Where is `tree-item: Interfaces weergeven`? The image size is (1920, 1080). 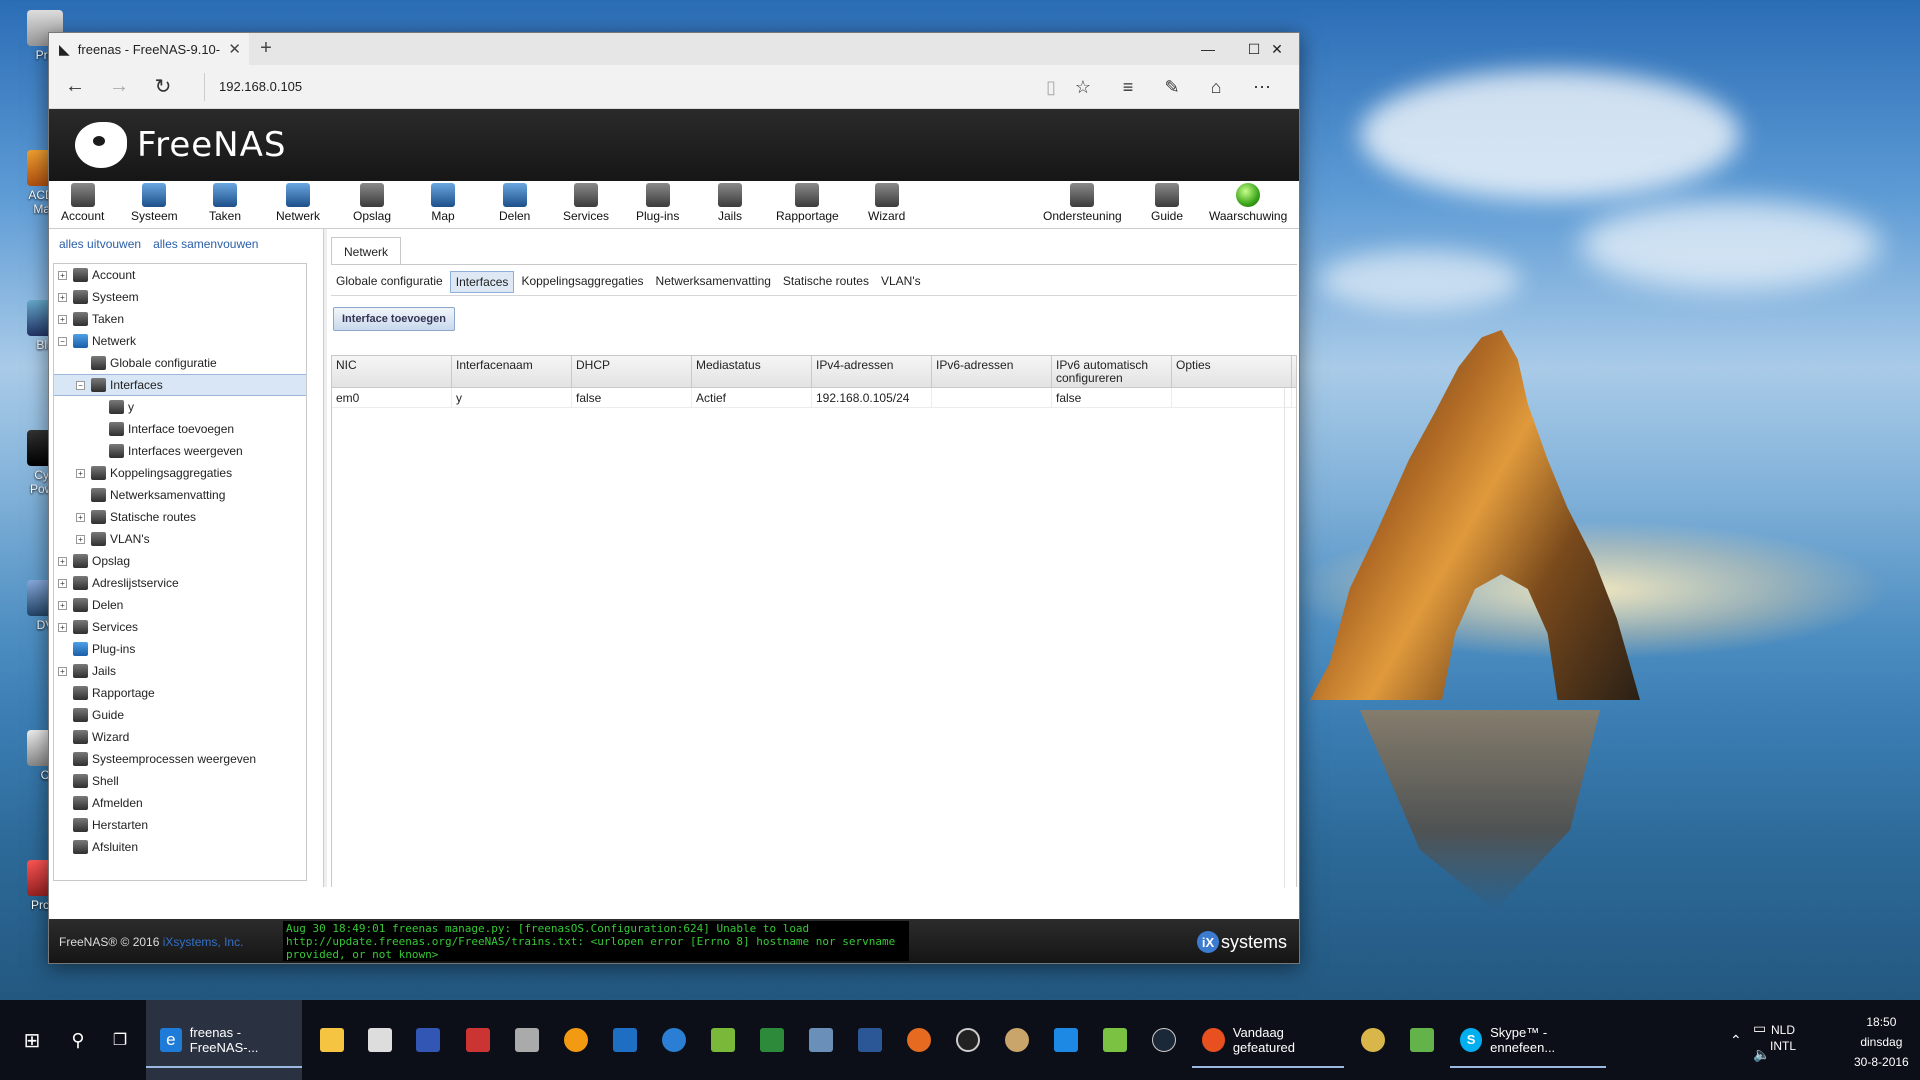 tree-item: Interfaces weergeven is located at coordinates (180, 451).